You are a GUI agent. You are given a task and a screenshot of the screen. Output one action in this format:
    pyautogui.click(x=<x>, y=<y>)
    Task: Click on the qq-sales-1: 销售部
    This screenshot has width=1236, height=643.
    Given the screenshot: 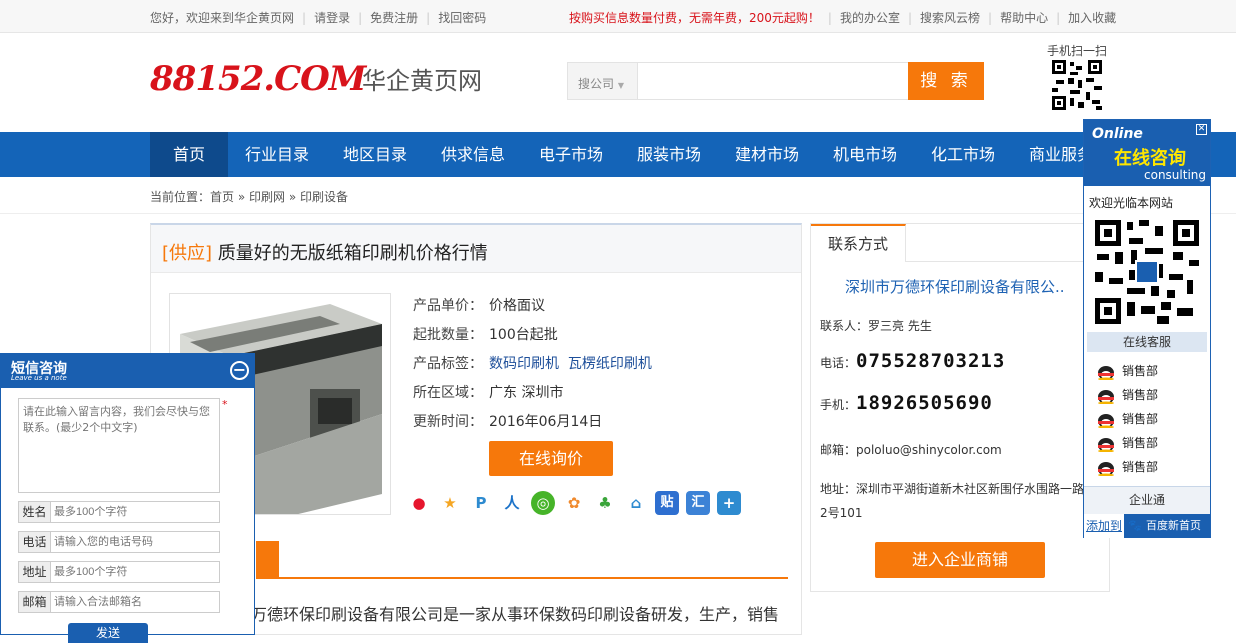 What is the action you would take?
    pyautogui.click(x=1127, y=371)
    